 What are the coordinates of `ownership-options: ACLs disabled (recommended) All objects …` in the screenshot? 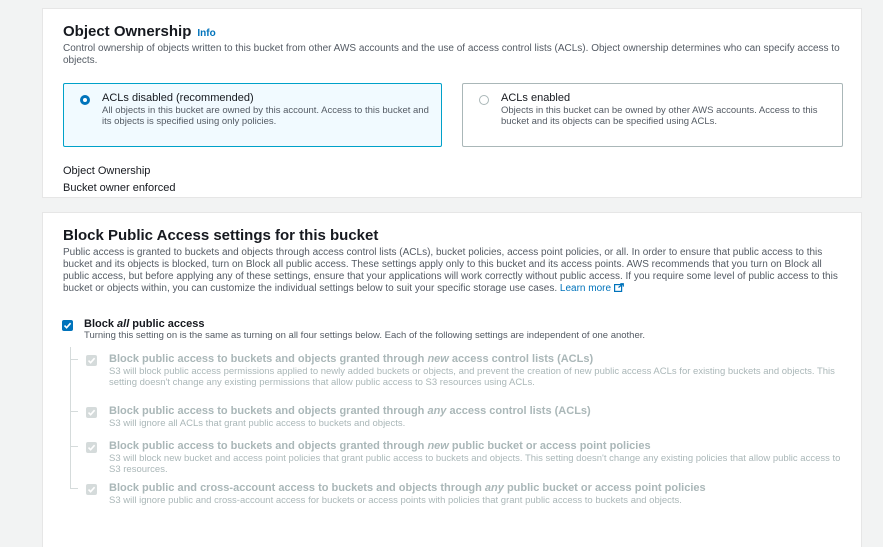 It's located at (453, 115).